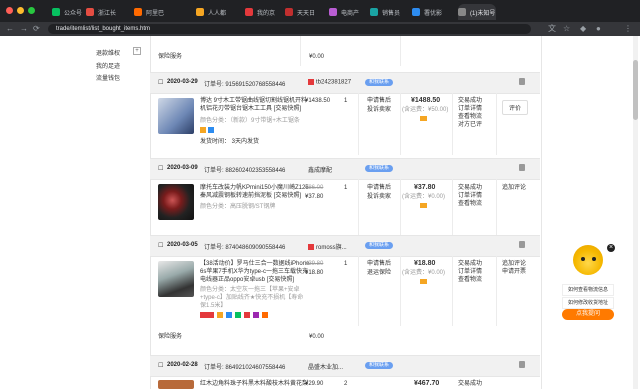 The height and width of the screenshot is (389, 640). What do you see at coordinates (250, 109) in the screenshot?
I see `product-title-line: 机铝花刃带锯台锯木工工具 [交易快照]` at bounding box center [250, 109].